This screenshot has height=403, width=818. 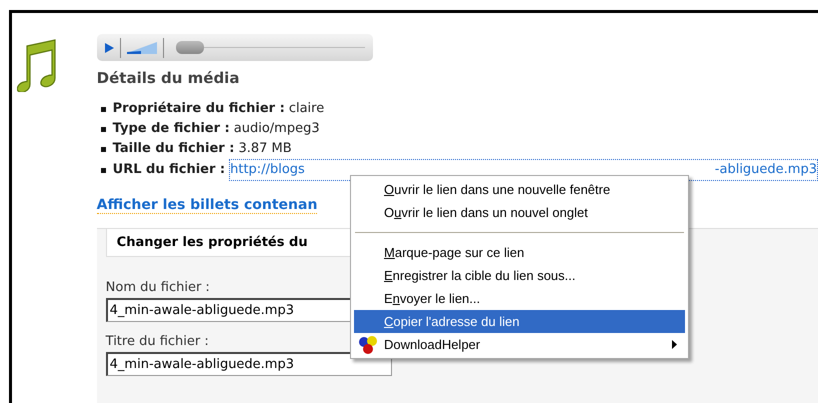 What do you see at coordinates (168, 78) in the screenshot?
I see `section-title: Détails du média` at bounding box center [168, 78].